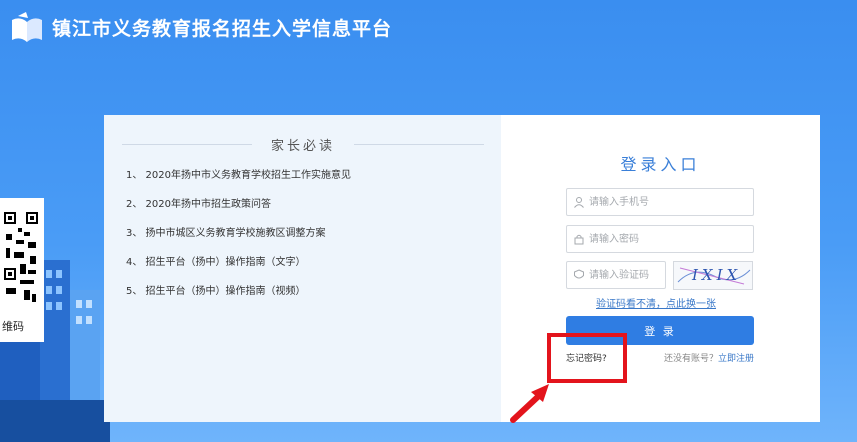  I want to click on qr-caption: 维码, so click(13, 326).